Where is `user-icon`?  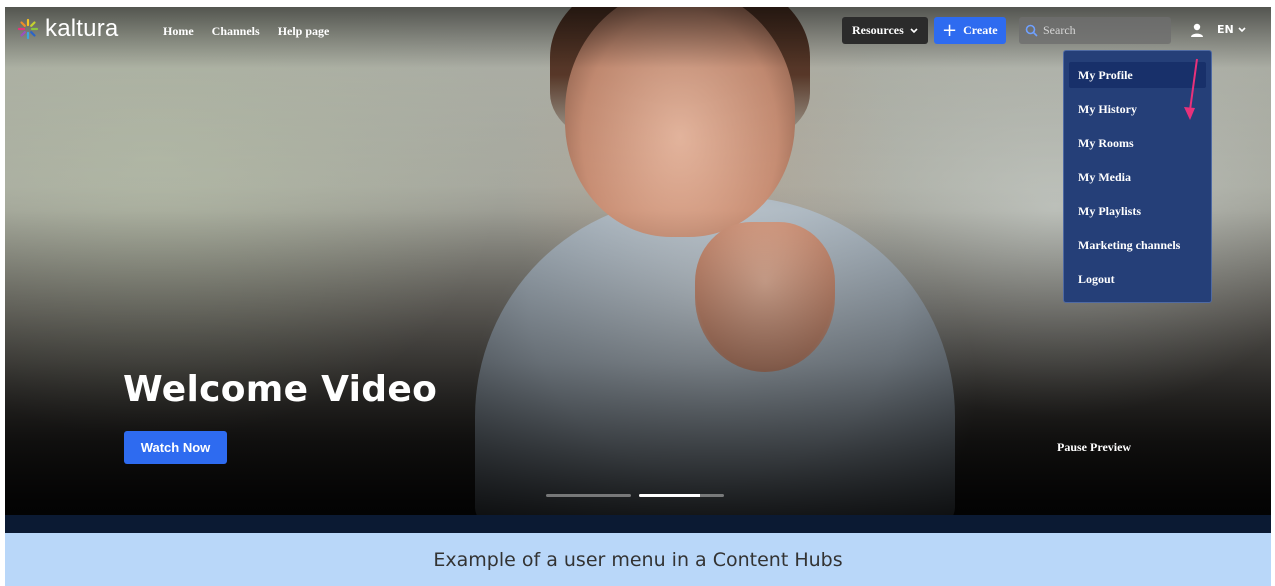
user-icon is located at coordinates (1197, 30).